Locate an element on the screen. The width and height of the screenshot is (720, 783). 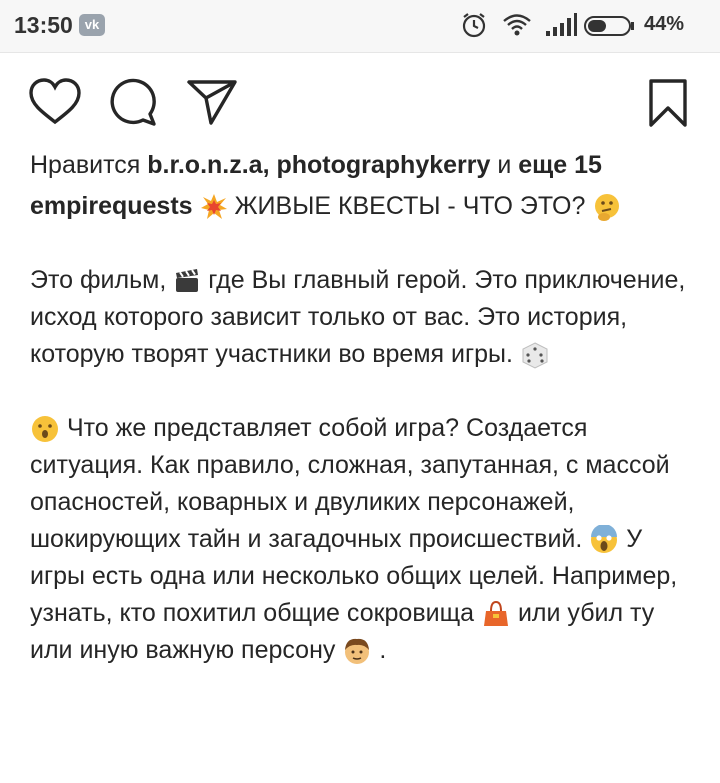
caption-p2d: . is located at coordinates (383, 650).